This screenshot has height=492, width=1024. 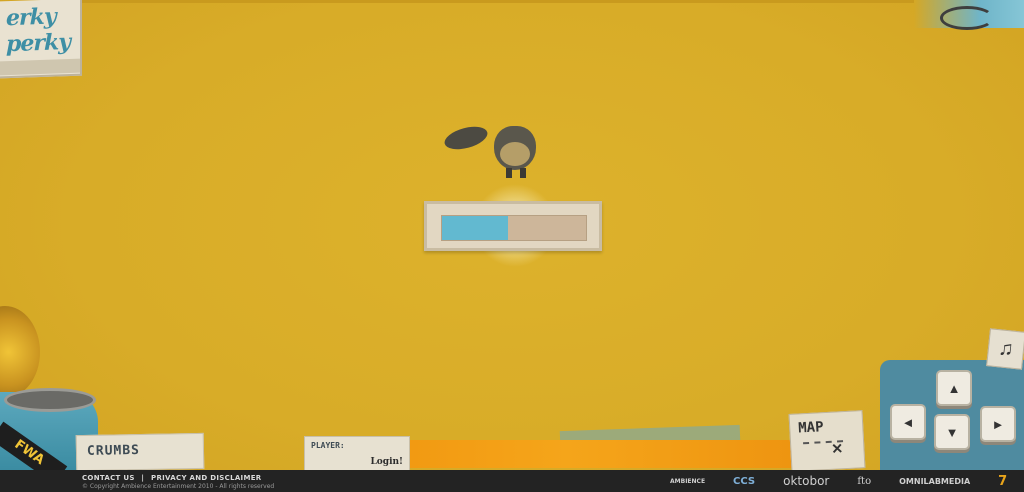 What do you see at coordinates (1005, 349) in the screenshot?
I see `music-toggle-icon: ♫` at bounding box center [1005, 349].